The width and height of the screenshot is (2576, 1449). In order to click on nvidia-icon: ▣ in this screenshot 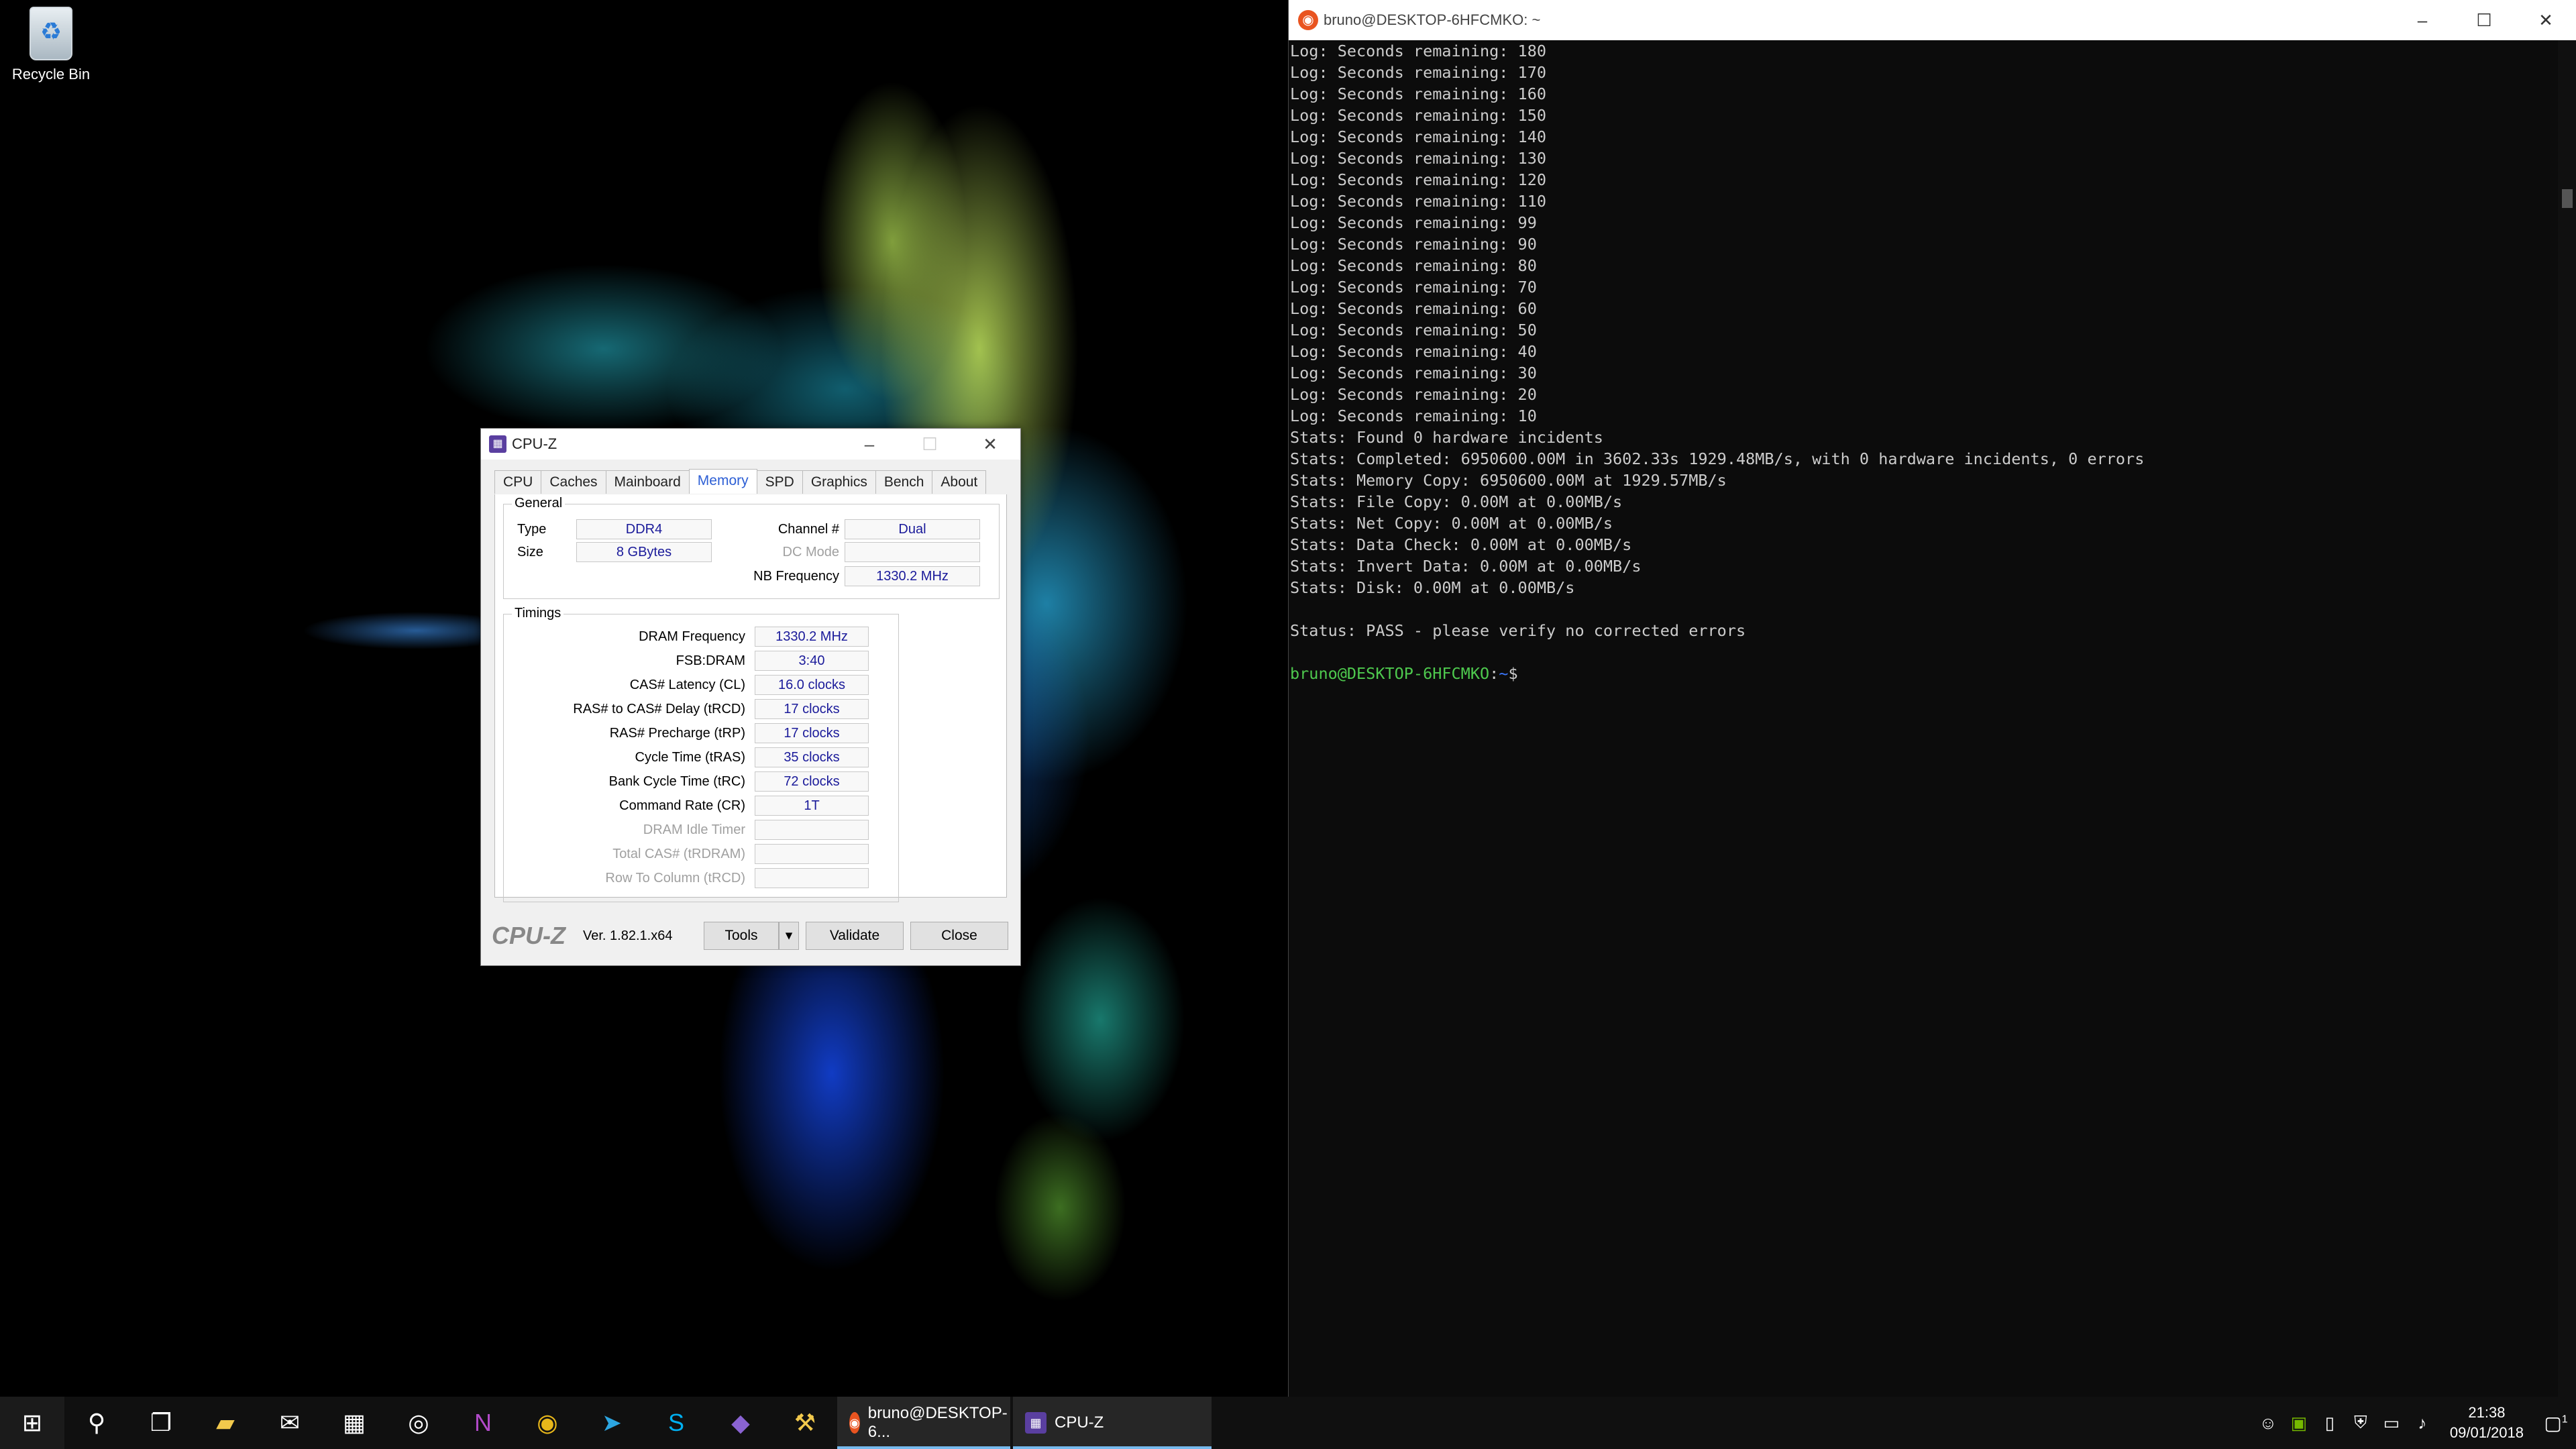, I will do `click(2299, 1423)`.